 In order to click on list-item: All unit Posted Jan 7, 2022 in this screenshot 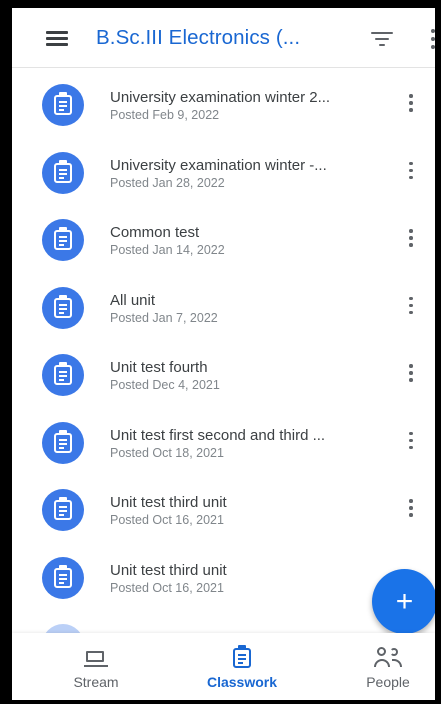, I will do `click(223, 305)`.